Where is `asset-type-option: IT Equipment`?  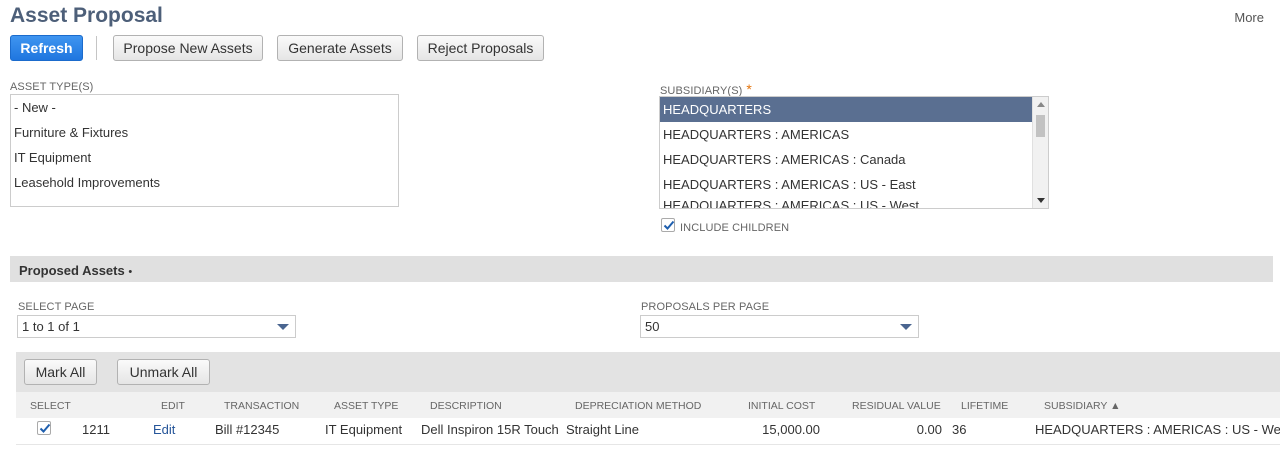
asset-type-option: IT Equipment is located at coordinates (204, 157).